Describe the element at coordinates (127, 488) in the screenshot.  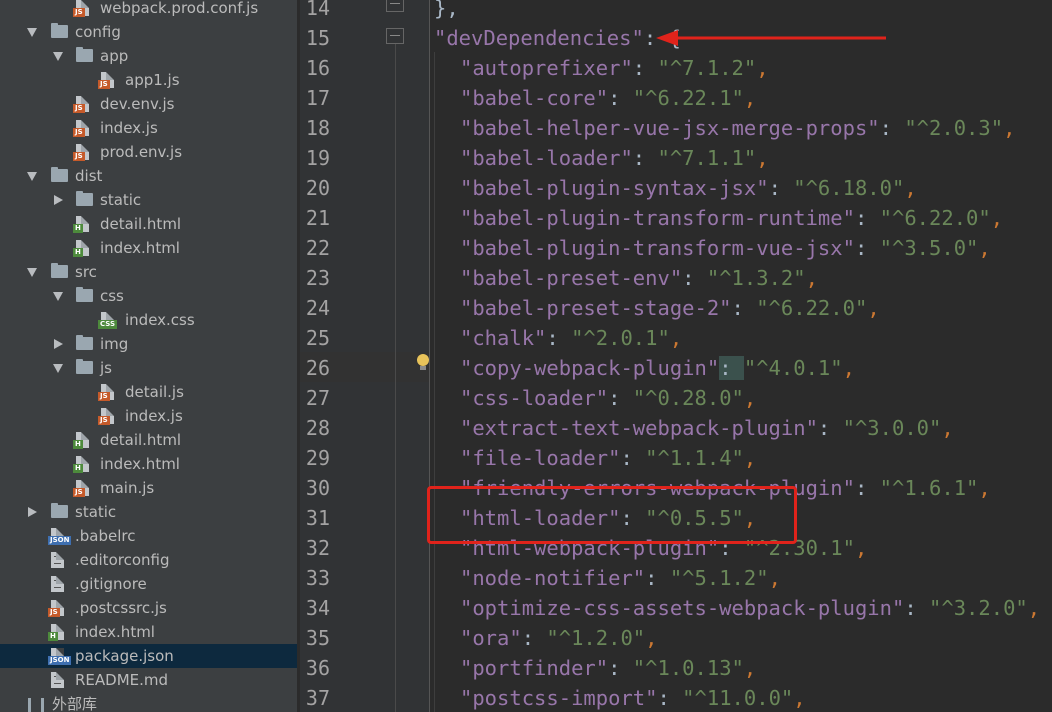
I see `tree-item-label: main.js` at that location.